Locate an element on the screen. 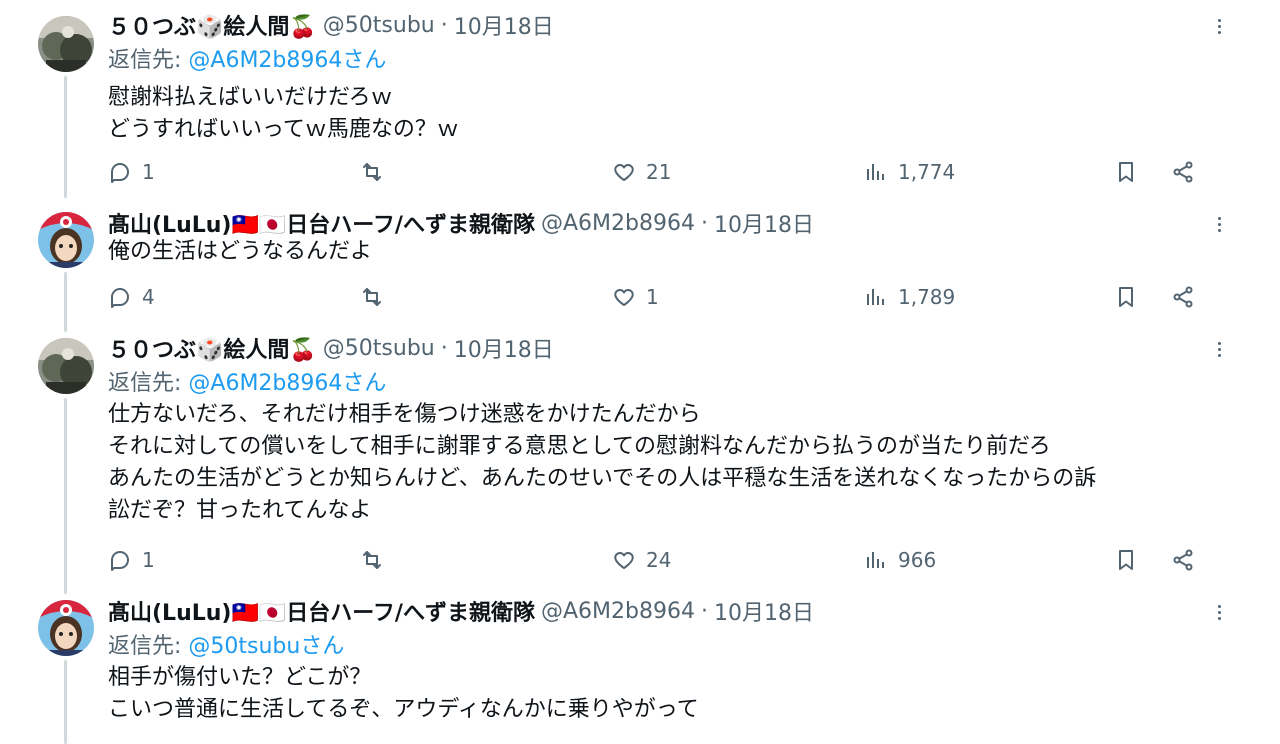 The image size is (1280, 744). reply-to: 返信先: @50tsubuさん is located at coordinates (226, 644).